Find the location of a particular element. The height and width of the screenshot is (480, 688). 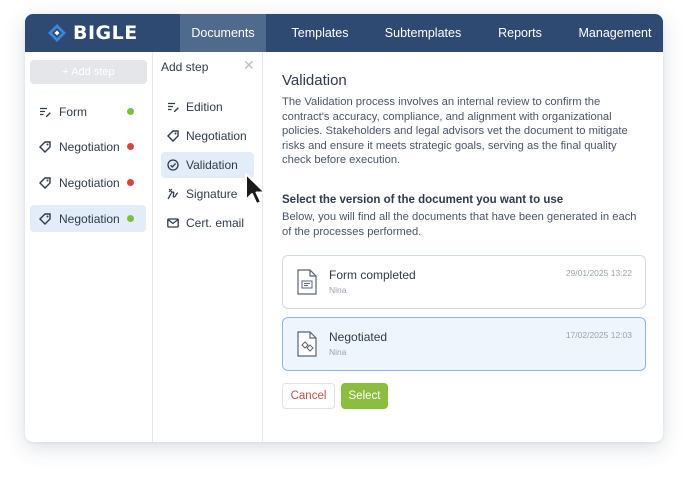

step-type-label: Negotiation is located at coordinates (216, 136).